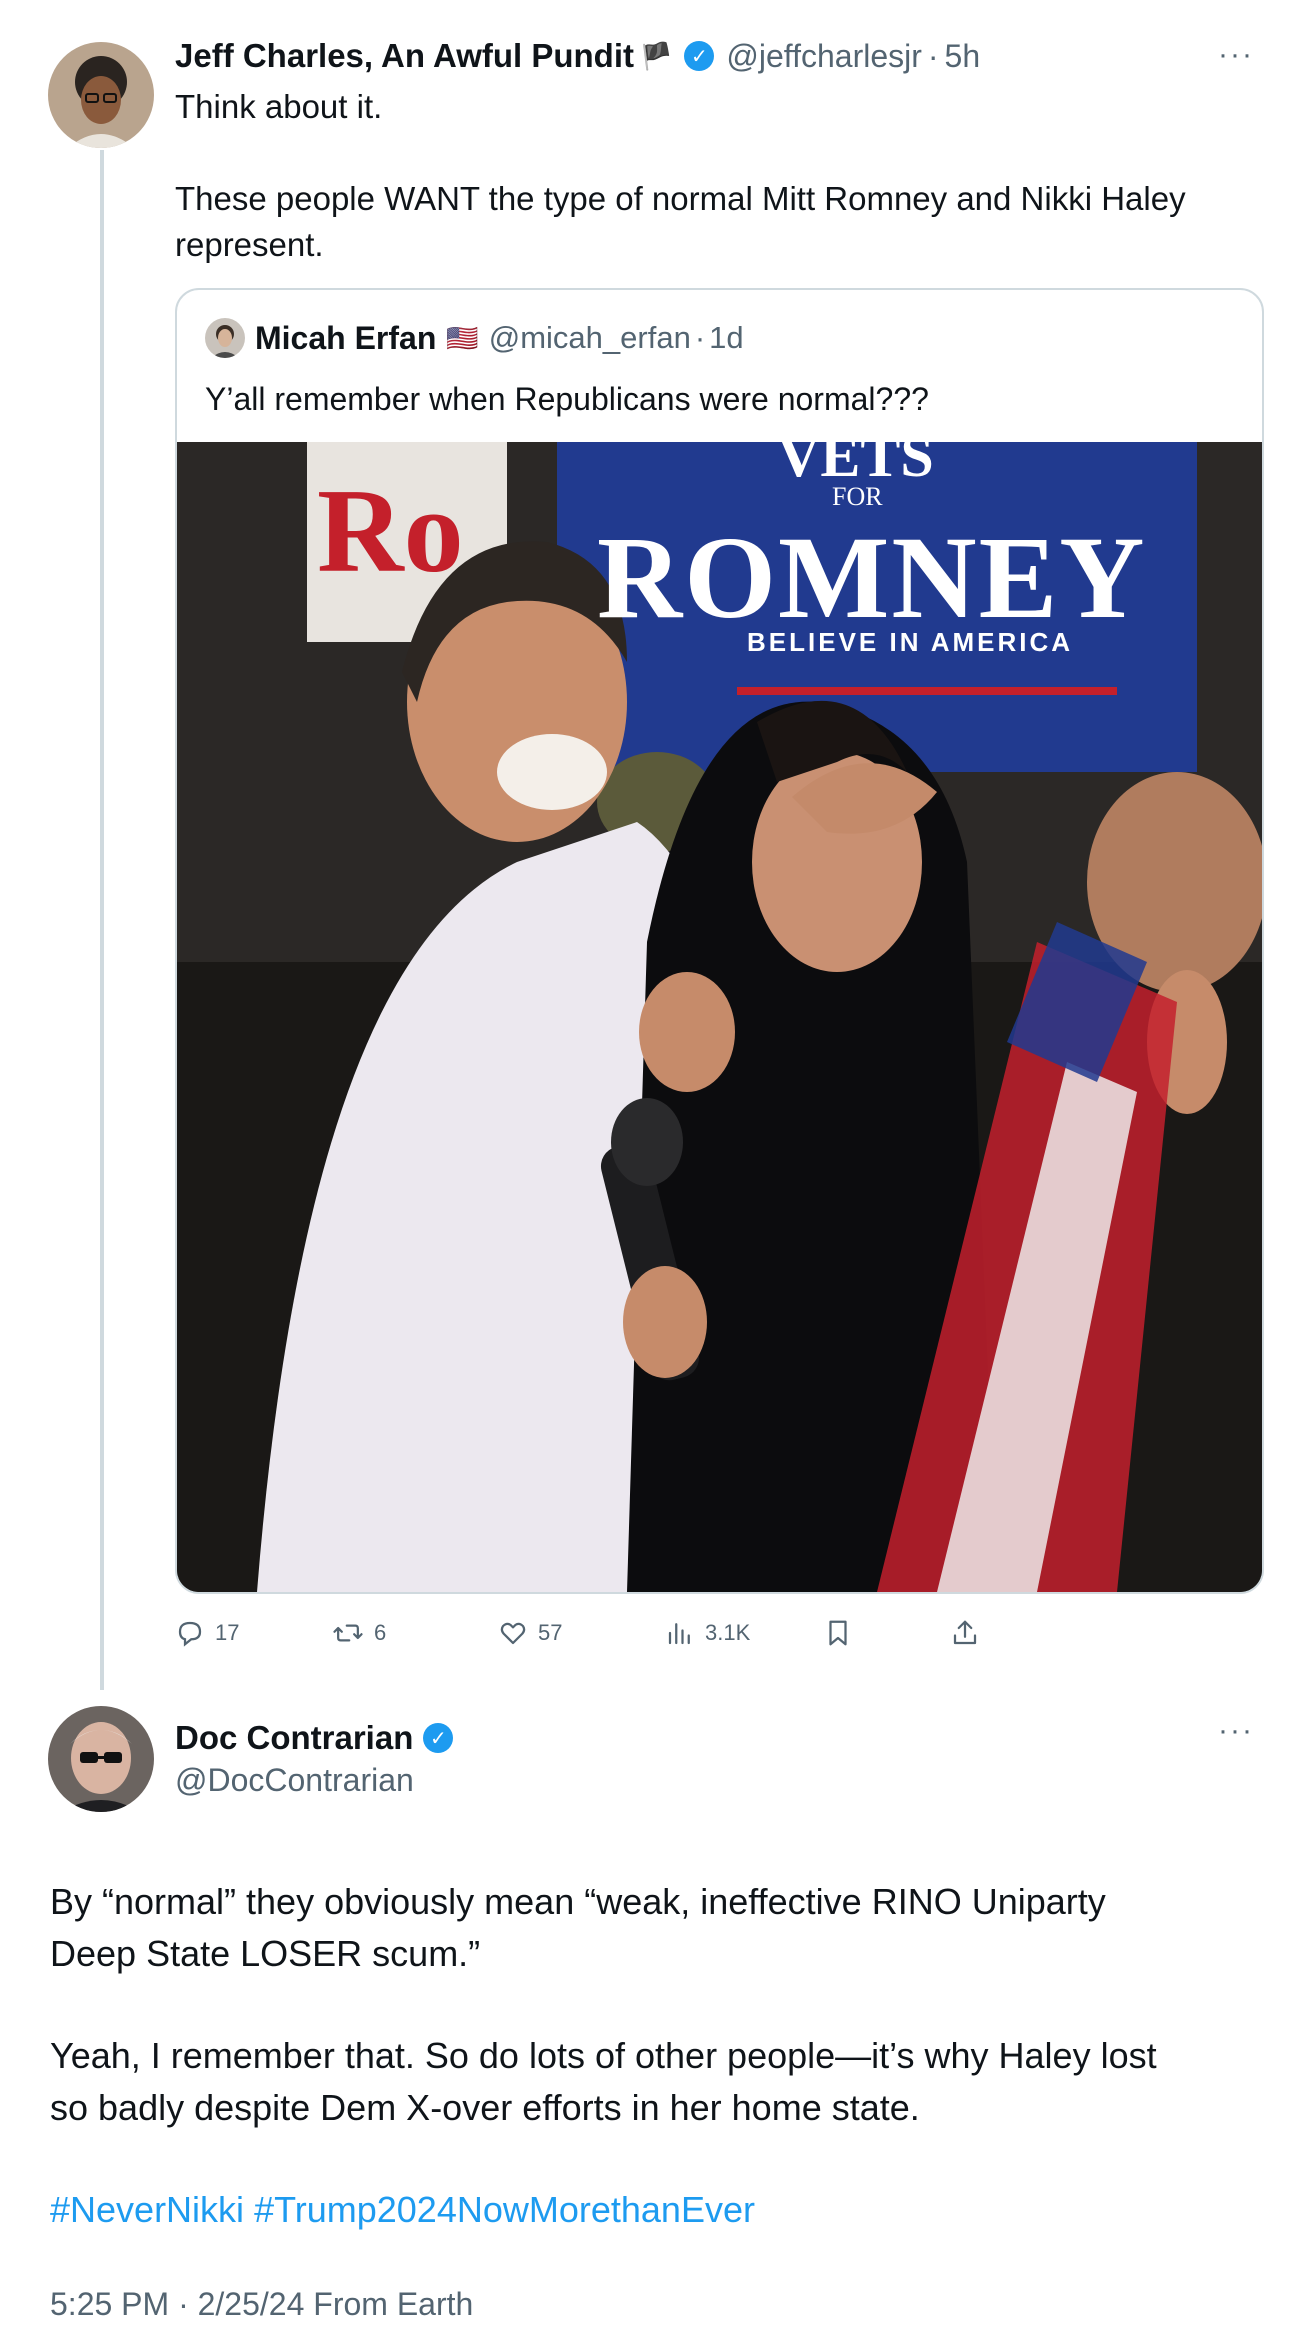  I want to click on tweet-action-bar: 17 6 57 3.1K, so click(585, 1634).